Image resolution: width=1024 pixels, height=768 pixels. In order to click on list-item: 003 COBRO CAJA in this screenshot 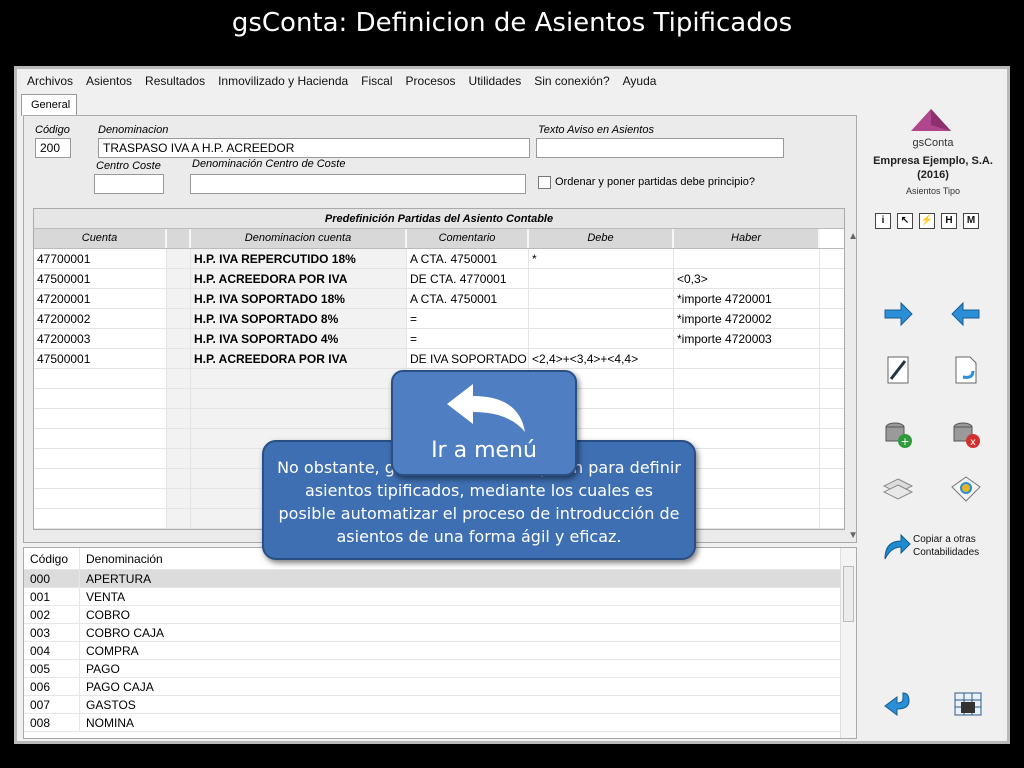, I will do `click(440, 633)`.